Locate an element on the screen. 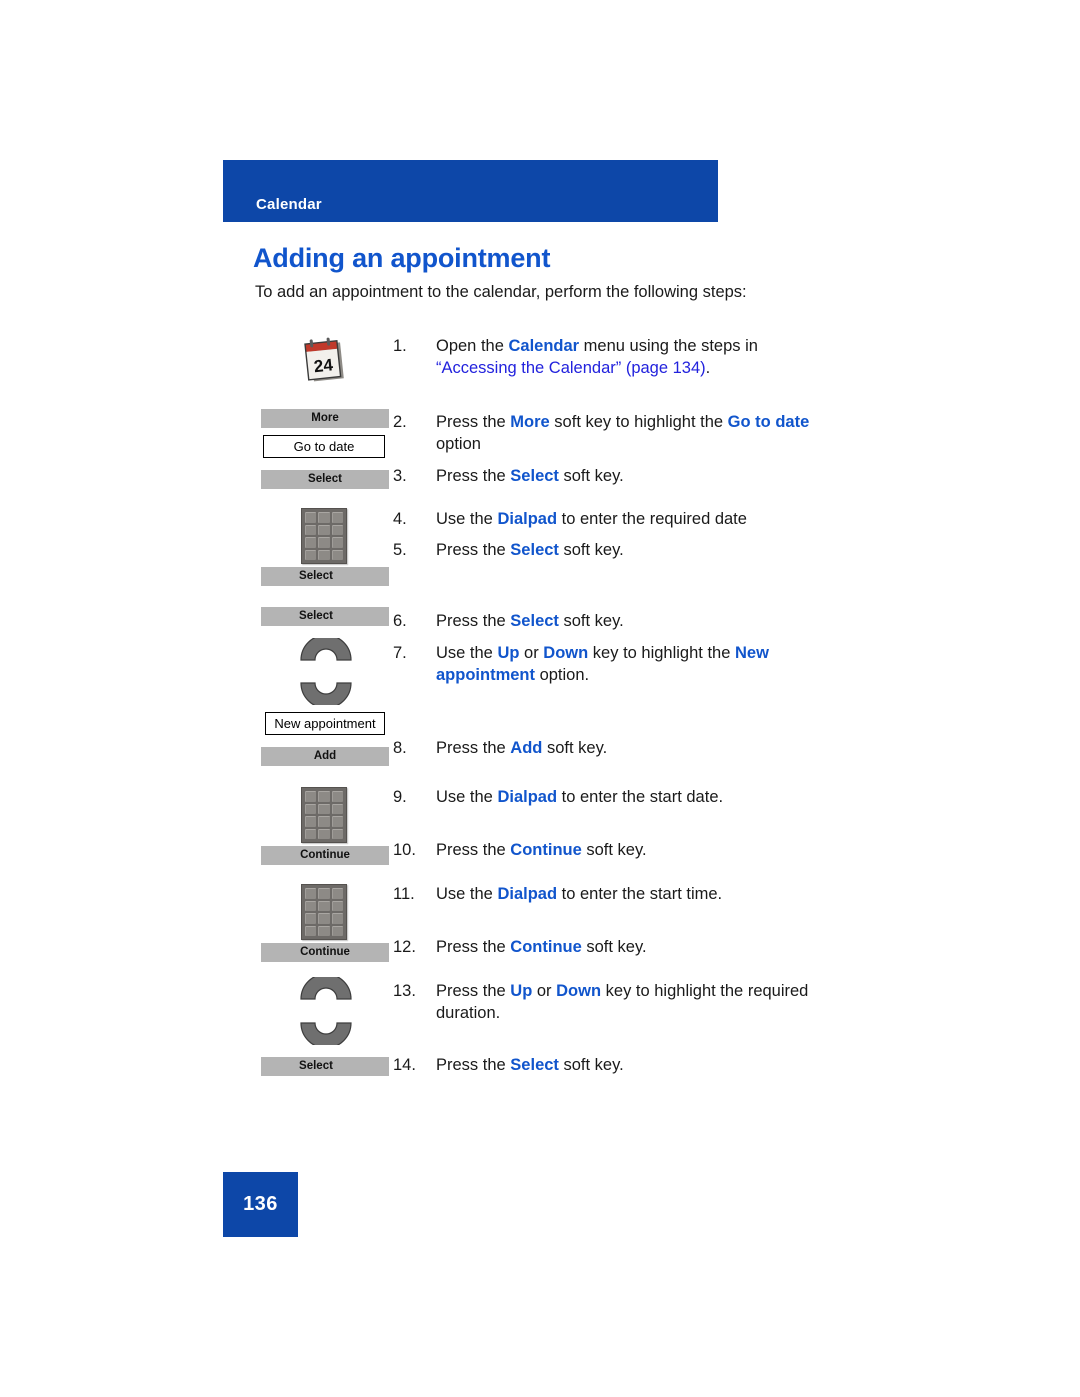 The width and height of the screenshot is (1080, 1397). softkey-continue-step12: Continue is located at coordinates (325, 952).